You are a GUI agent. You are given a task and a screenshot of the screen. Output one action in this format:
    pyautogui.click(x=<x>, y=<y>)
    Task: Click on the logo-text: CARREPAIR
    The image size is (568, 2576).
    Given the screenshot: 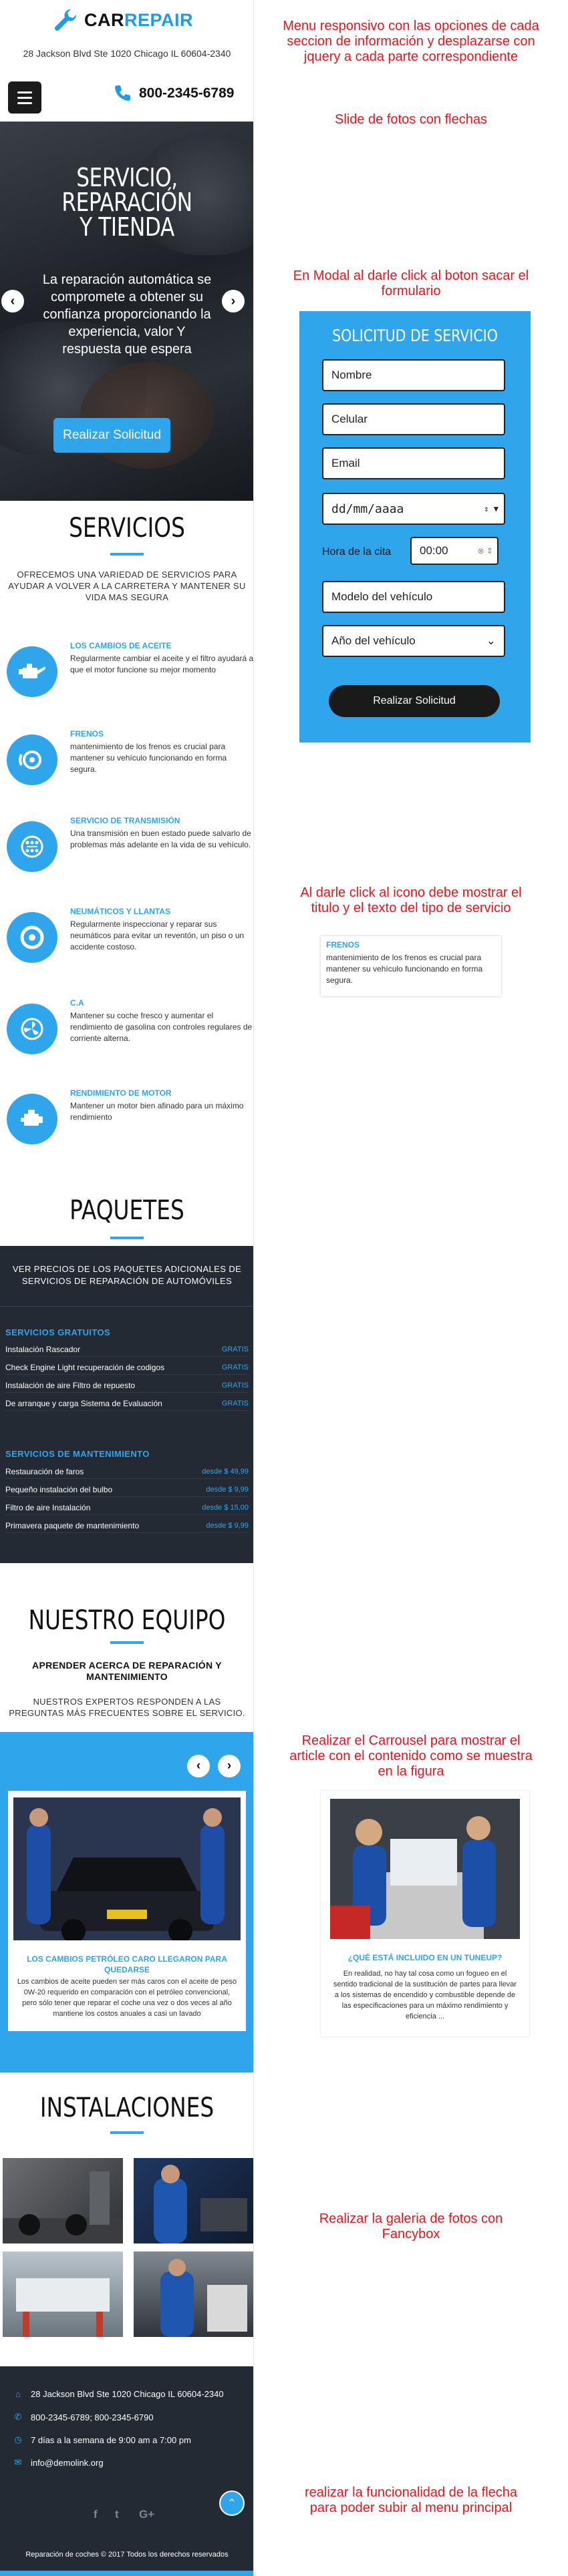 What is the action you would take?
    pyautogui.click(x=139, y=19)
    